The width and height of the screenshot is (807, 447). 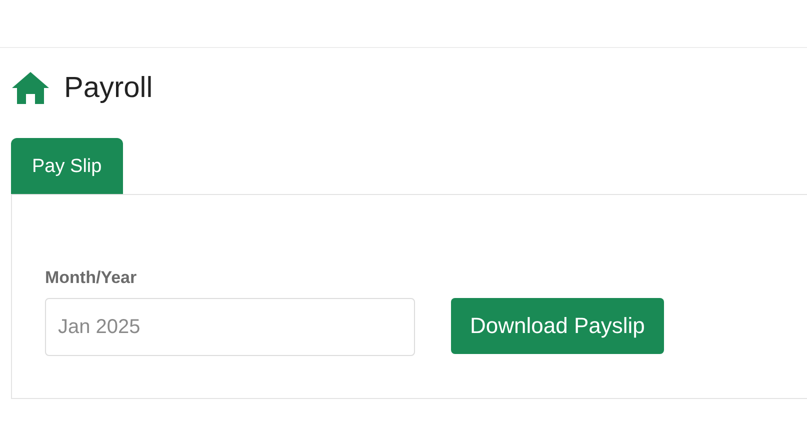 I want to click on page-title: Payroll, so click(x=108, y=88).